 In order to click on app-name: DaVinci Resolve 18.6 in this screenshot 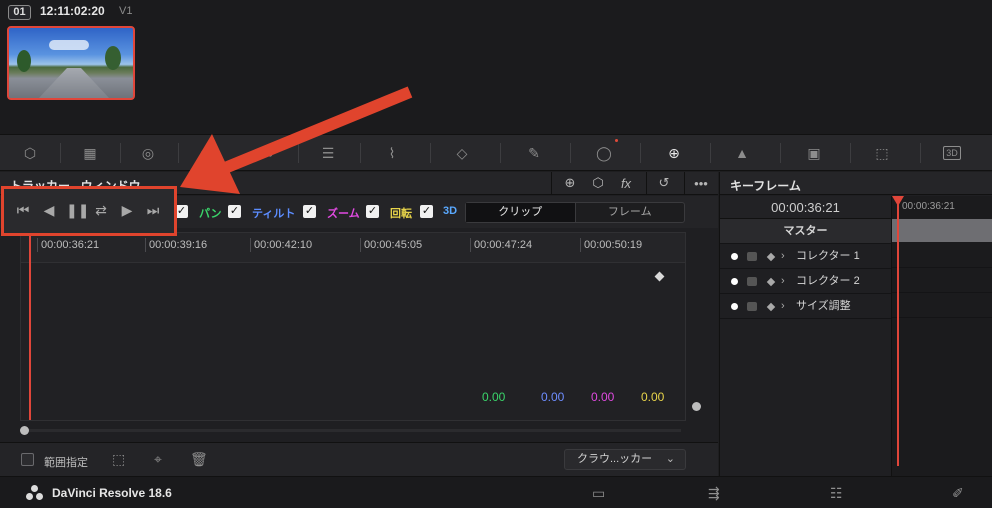, I will do `click(112, 493)`.